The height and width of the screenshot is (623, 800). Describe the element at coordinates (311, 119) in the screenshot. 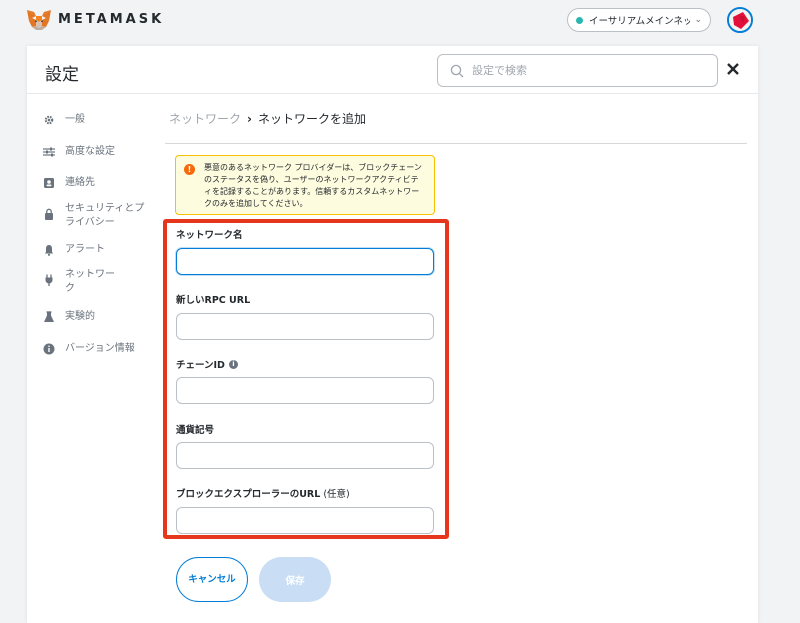

I see `breadcrumb-current: ネットワークを追加` at that location.